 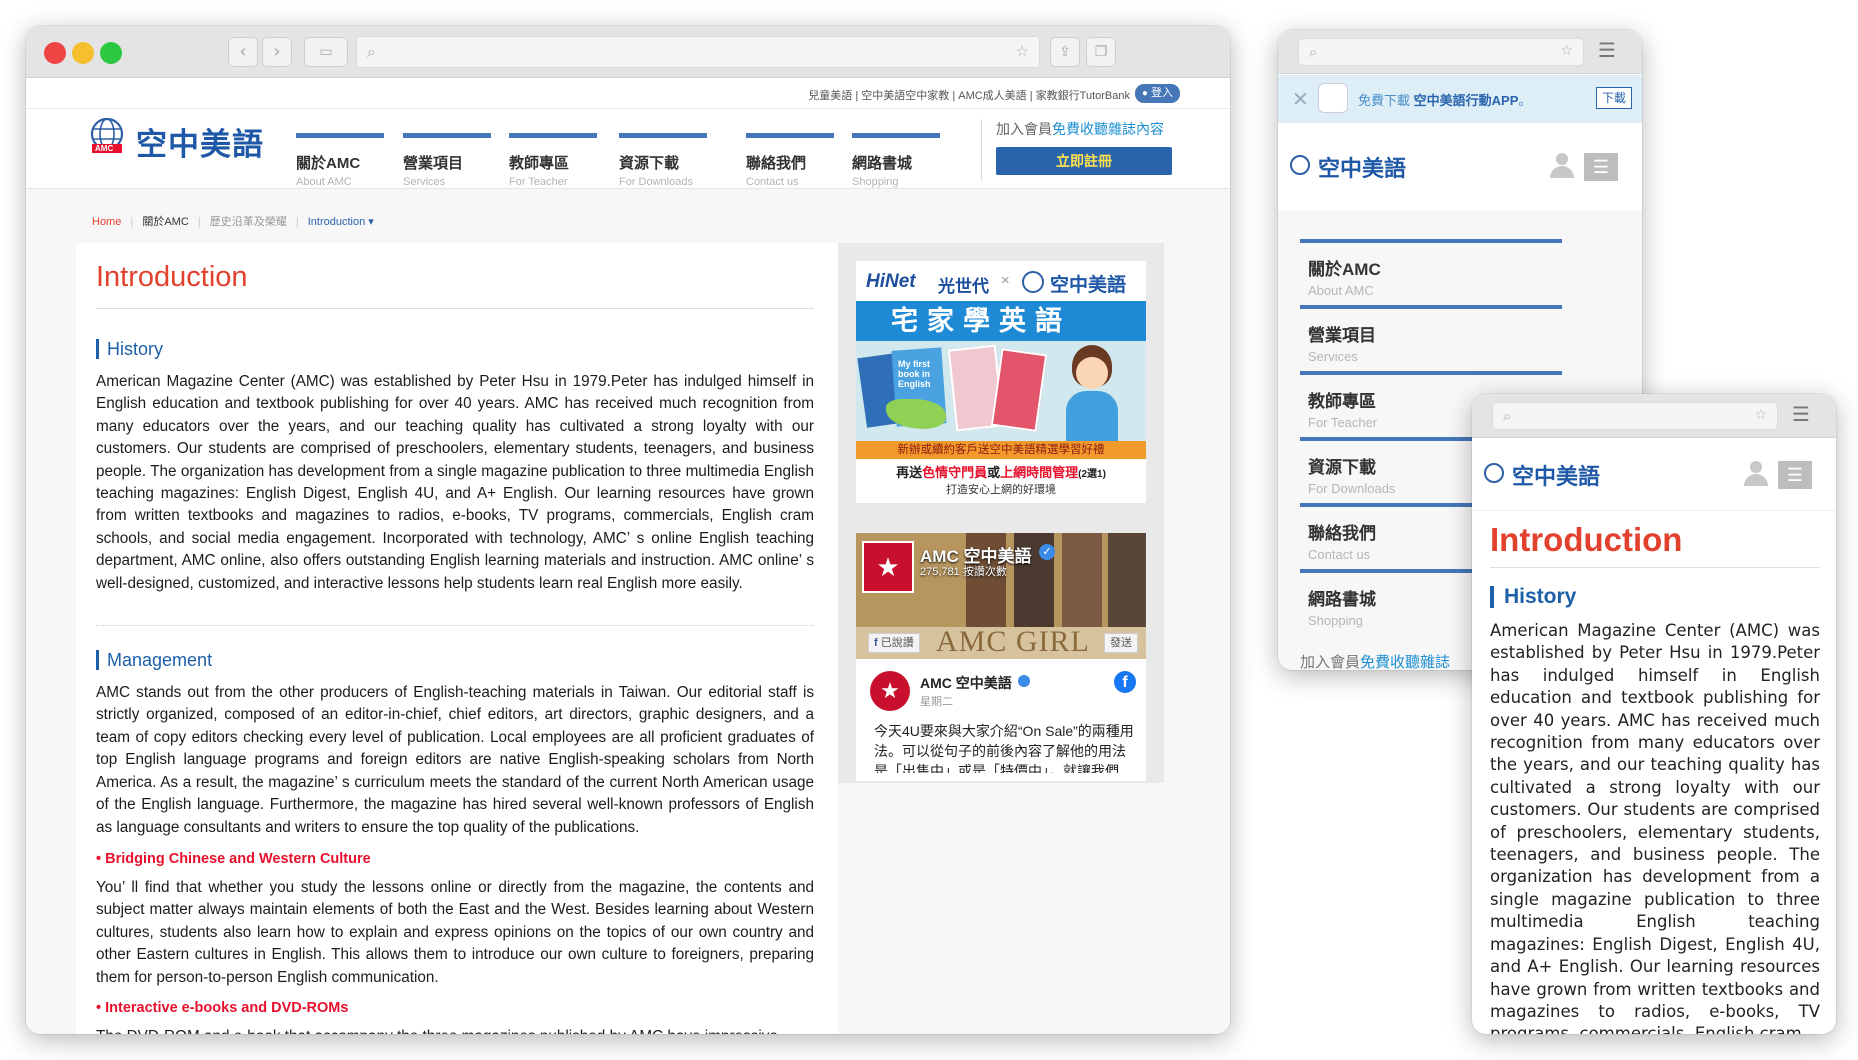 I want to click on mobile-toolbar-2: ⌕ ☆ ☰, so click(x=1654, y=416).